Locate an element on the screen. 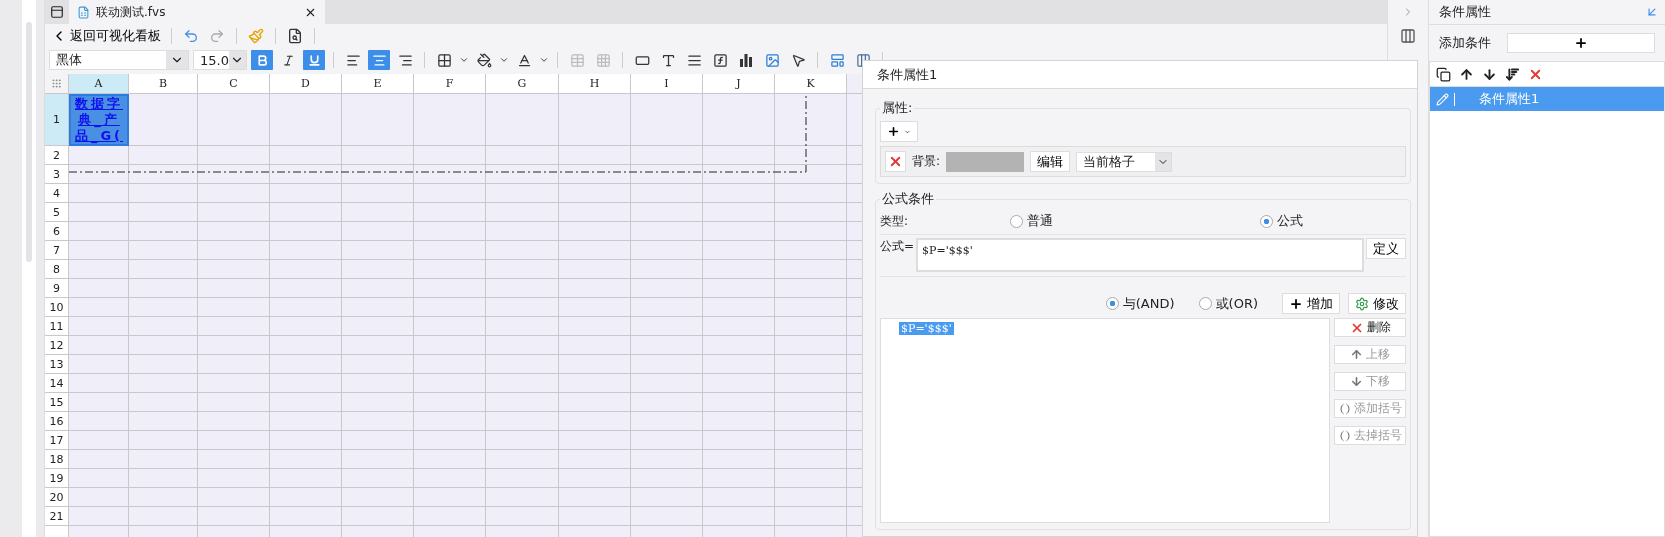 The width and height of the screenshot is (1665, 537). type-radio: 公式 is located at coordinates (1333, 221).